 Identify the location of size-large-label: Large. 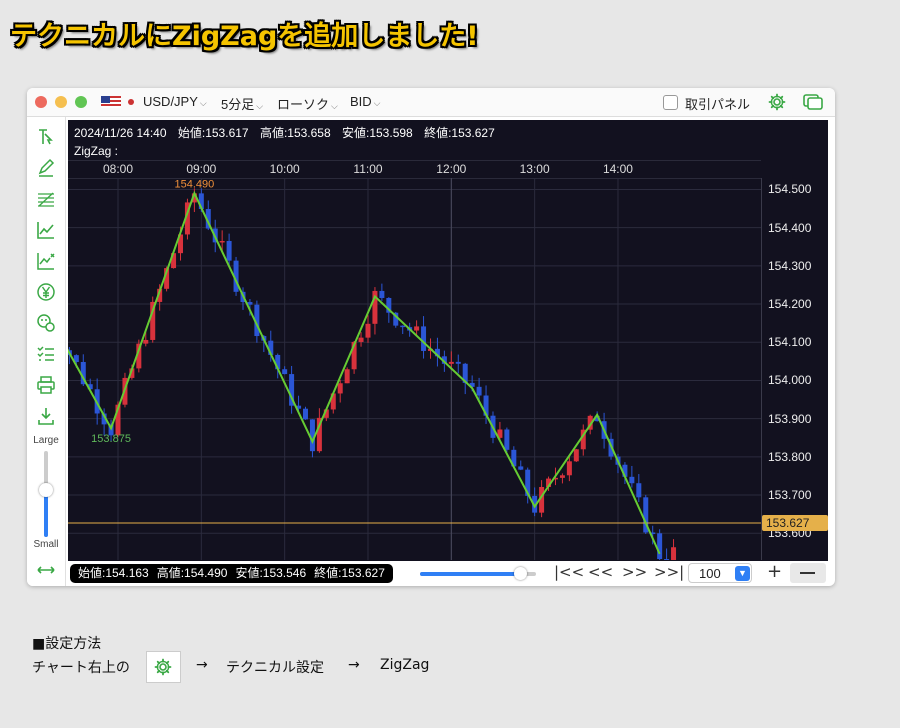
(46, 440).